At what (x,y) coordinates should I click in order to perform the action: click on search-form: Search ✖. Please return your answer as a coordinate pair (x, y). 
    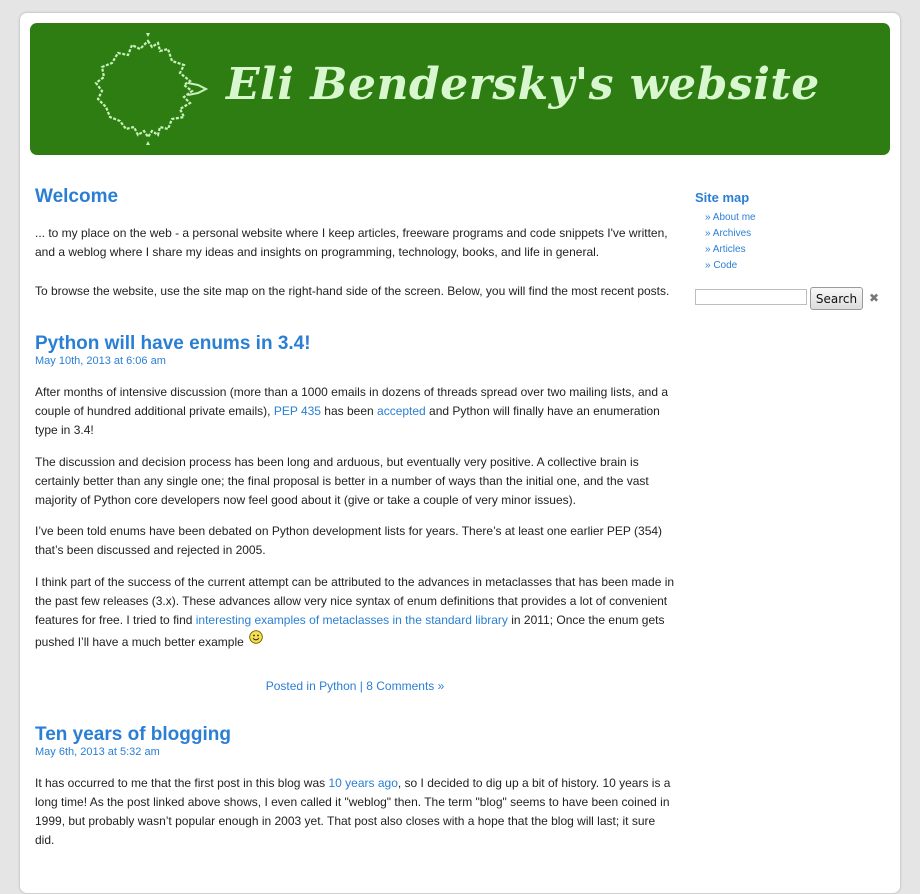
    Looking at the image, I should click on (790, 299).